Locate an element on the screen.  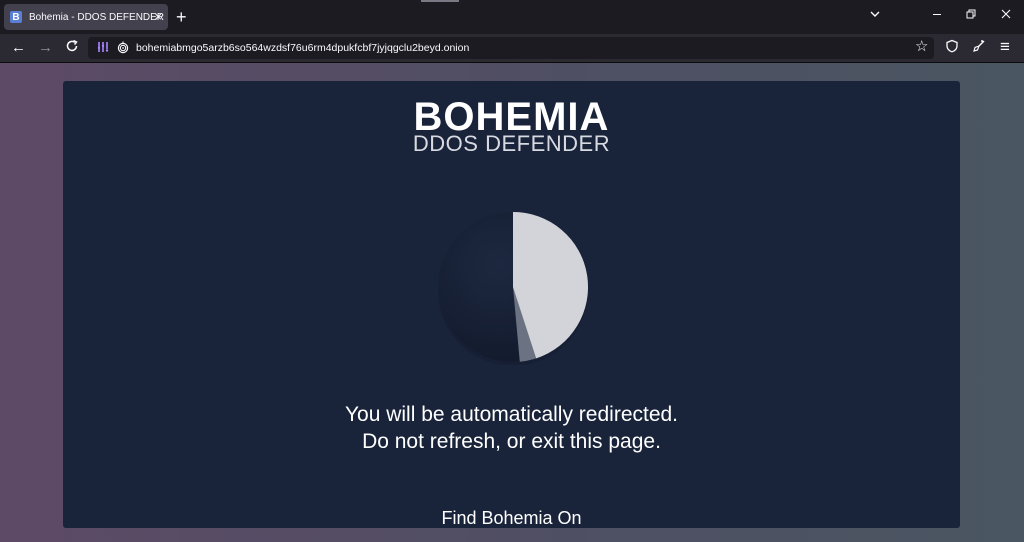
restore-icon is located at coordinates (971, 16).